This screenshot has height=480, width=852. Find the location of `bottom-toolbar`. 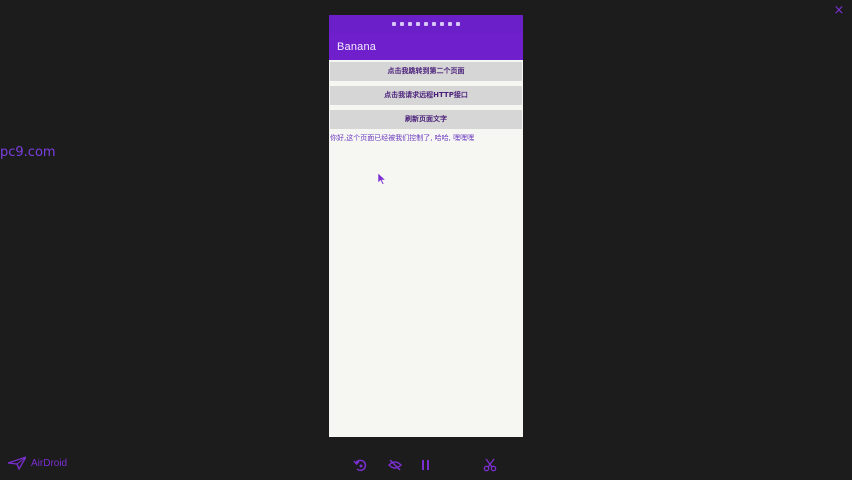

bottom-toolbar is located at coordinates (426, 466).